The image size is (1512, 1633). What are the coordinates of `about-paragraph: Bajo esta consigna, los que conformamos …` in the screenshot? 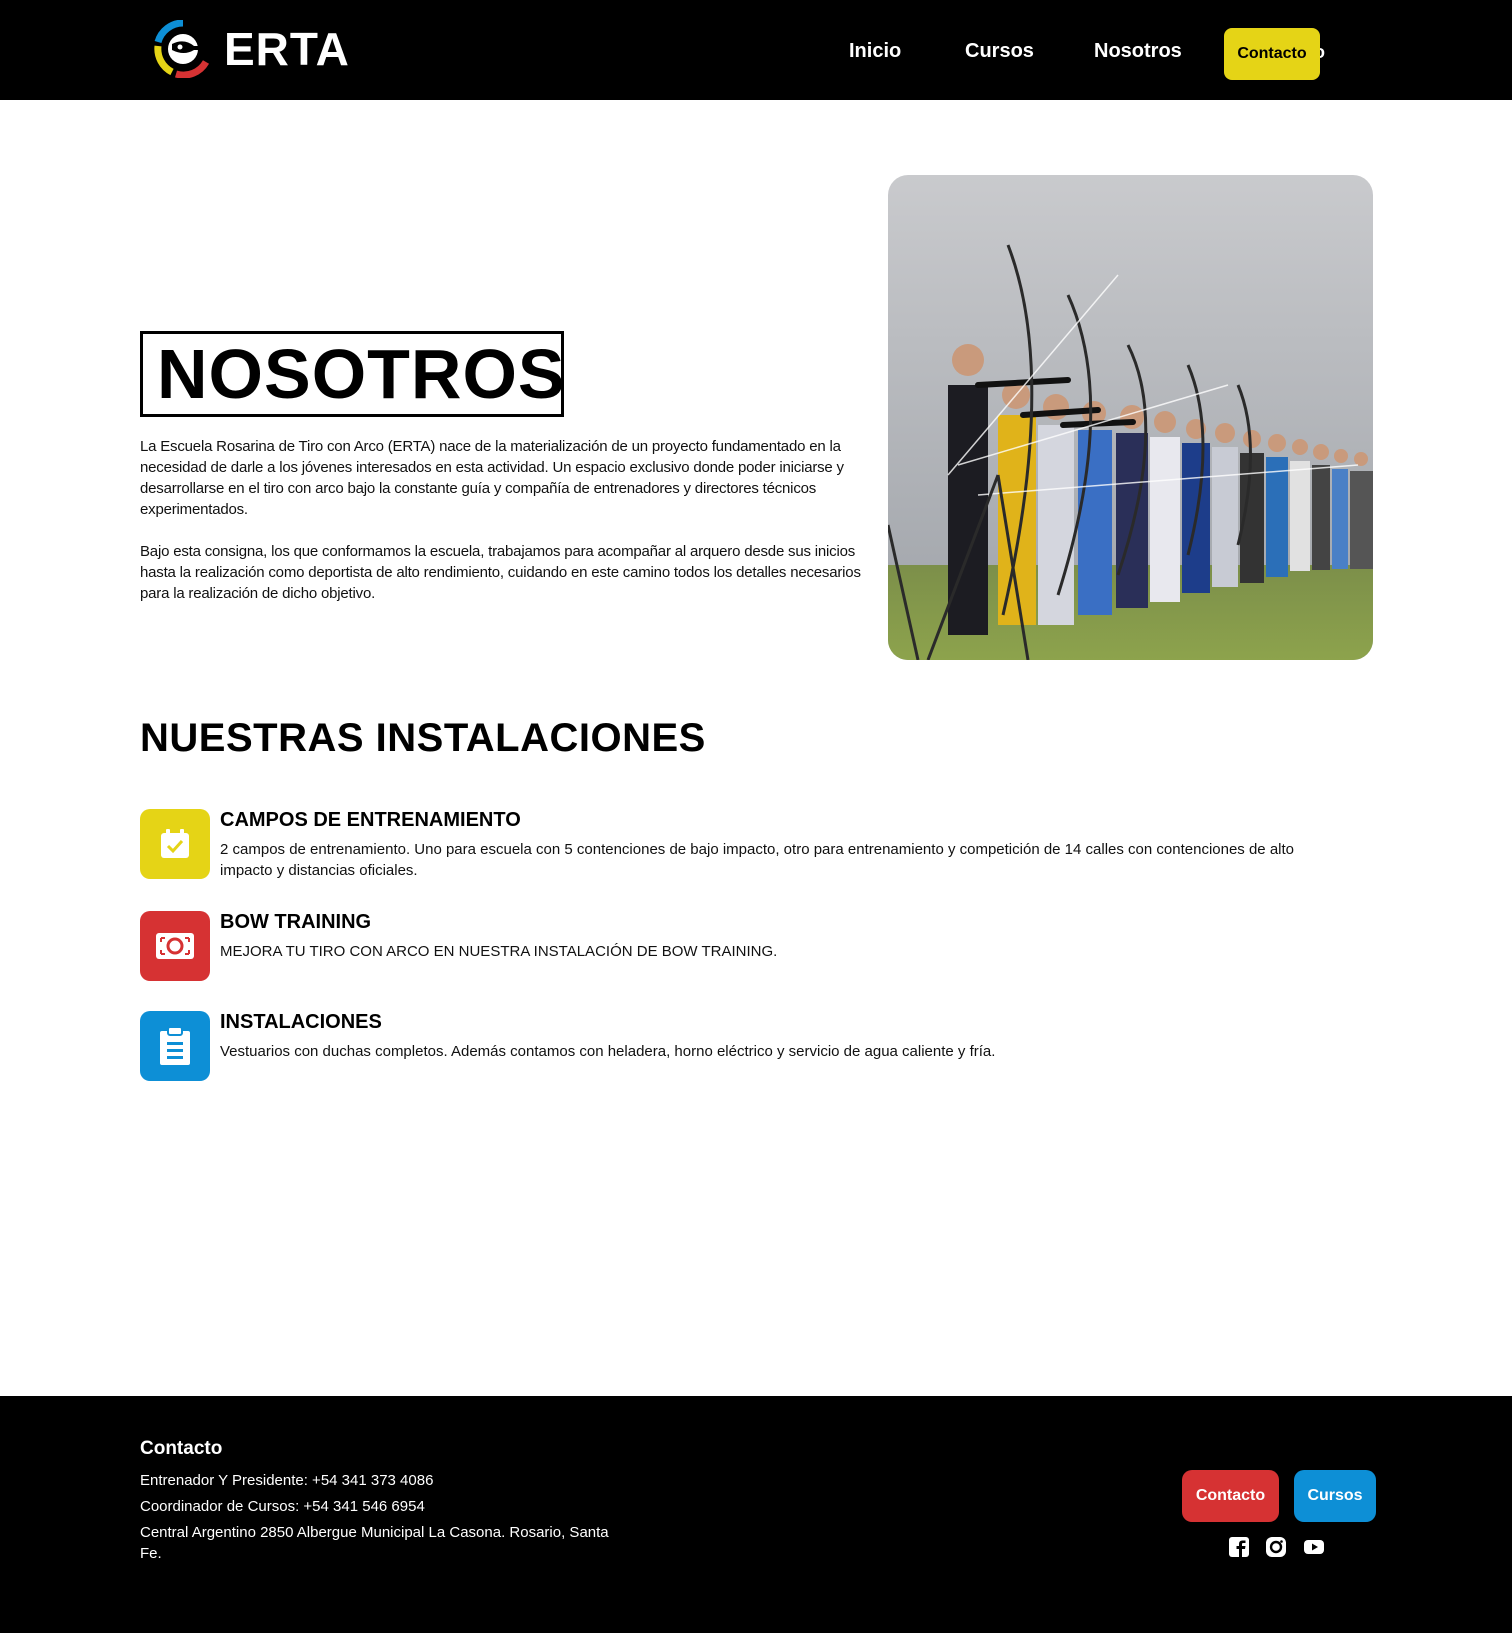 It's located at (500, 572).